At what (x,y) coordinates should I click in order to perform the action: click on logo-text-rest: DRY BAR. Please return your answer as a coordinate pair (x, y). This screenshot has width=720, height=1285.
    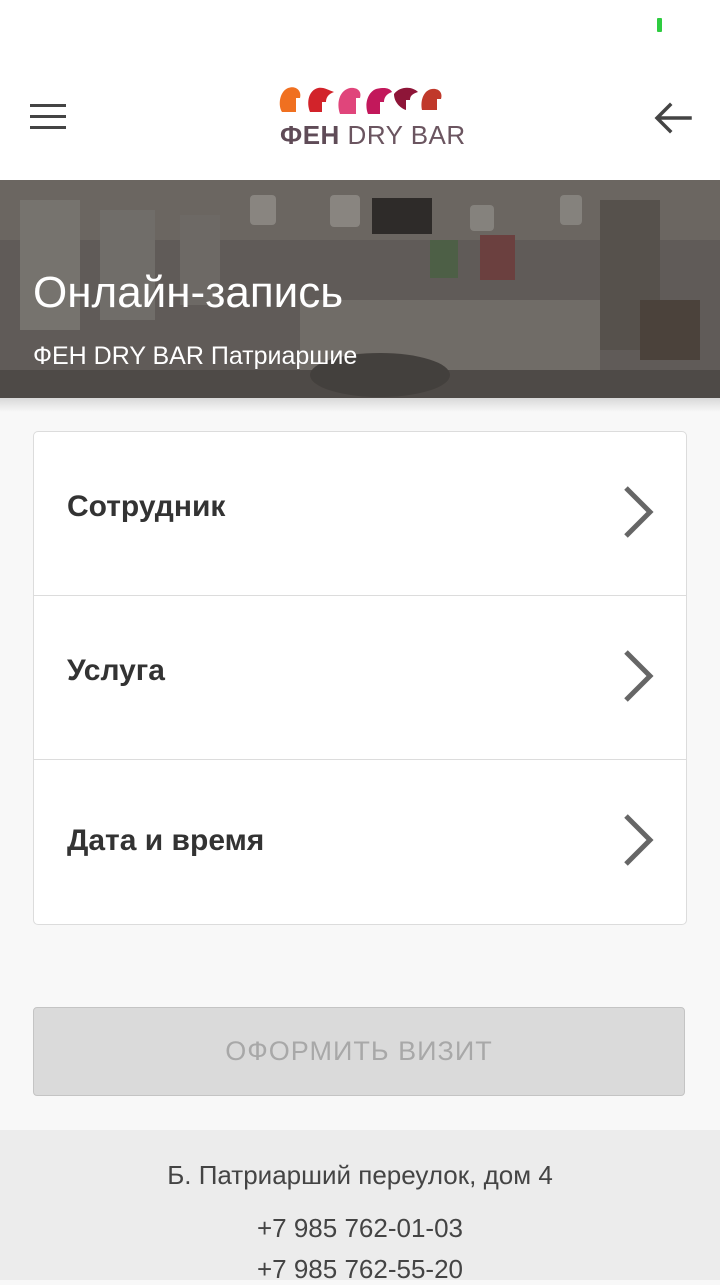
    Looking at the image, I should click on (402, 135).